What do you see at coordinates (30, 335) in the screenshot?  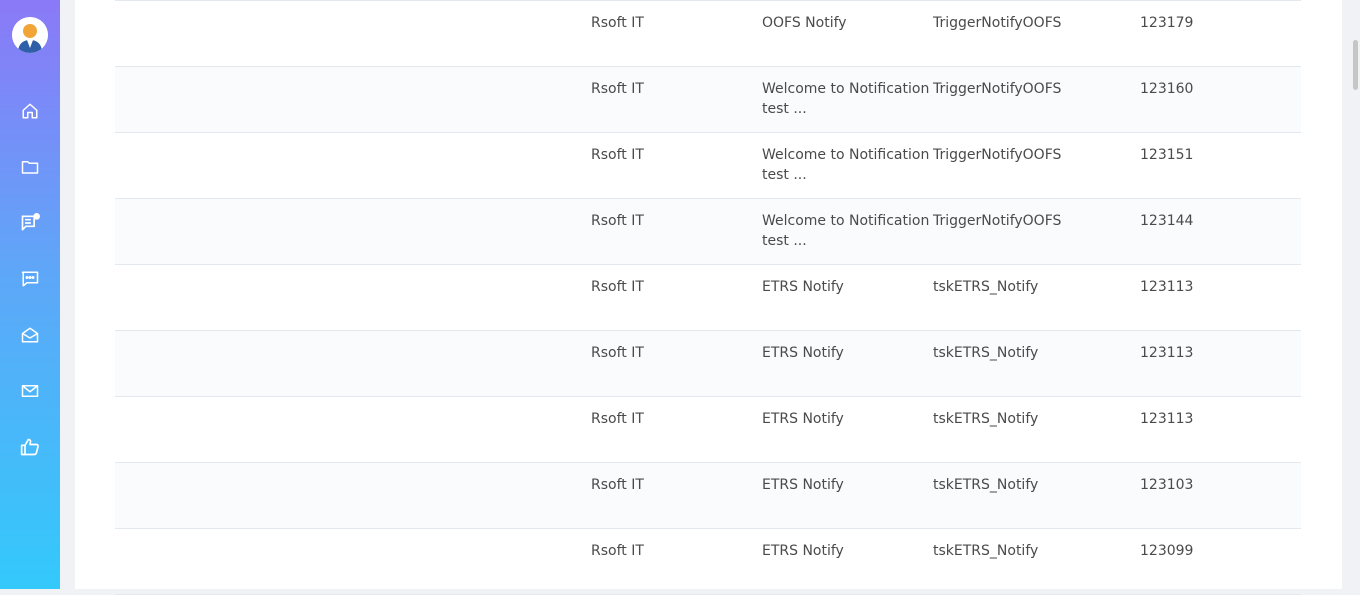 I see `mail-open-icon` at bounding box center [30, 335].